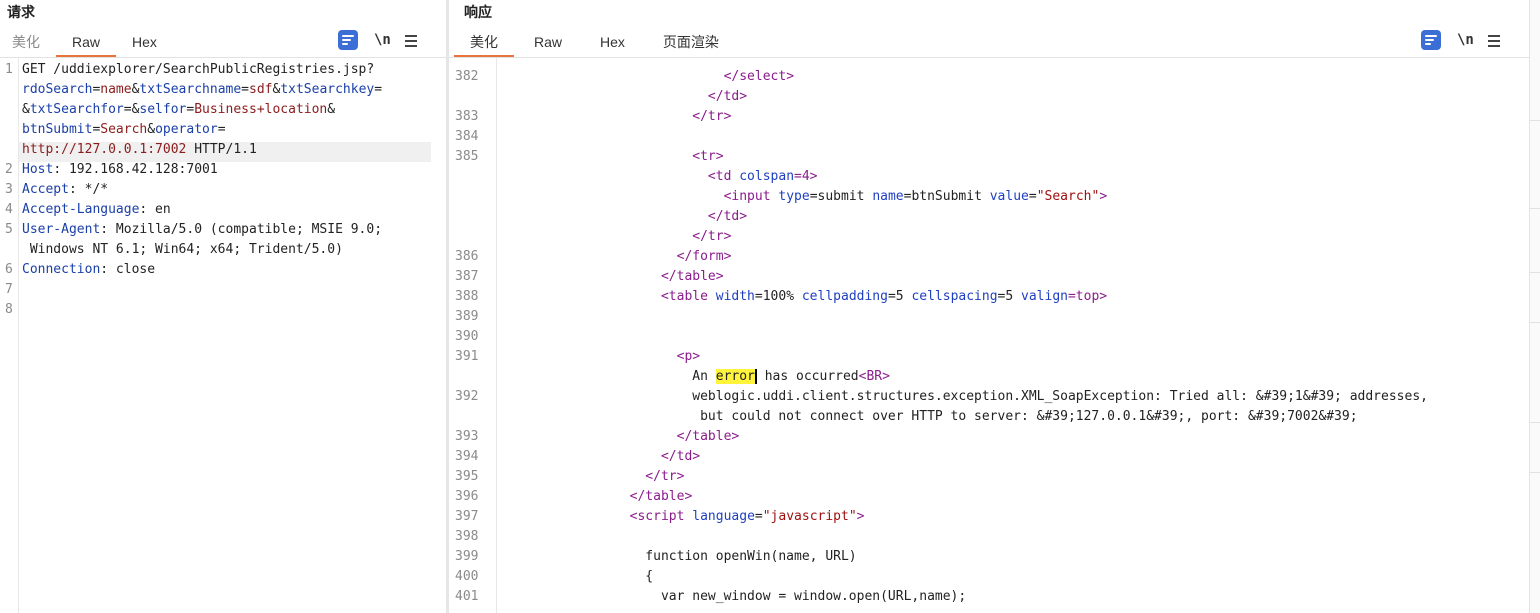 Image resolution: width=1540 pixels, height=613 pixels. I want to click on line-number: 8, so click(9, 309).